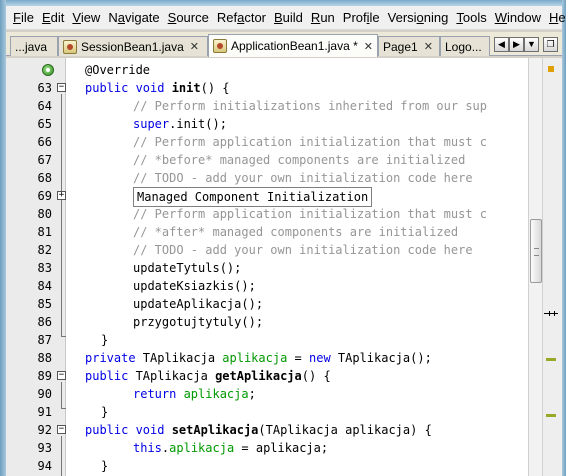 Image resolution: width=566 pixels, height=476 pixels. Describe the element at coordinates (198, 322) in the screenshot. I see `code-text: przygotujtytuly();` at that location.